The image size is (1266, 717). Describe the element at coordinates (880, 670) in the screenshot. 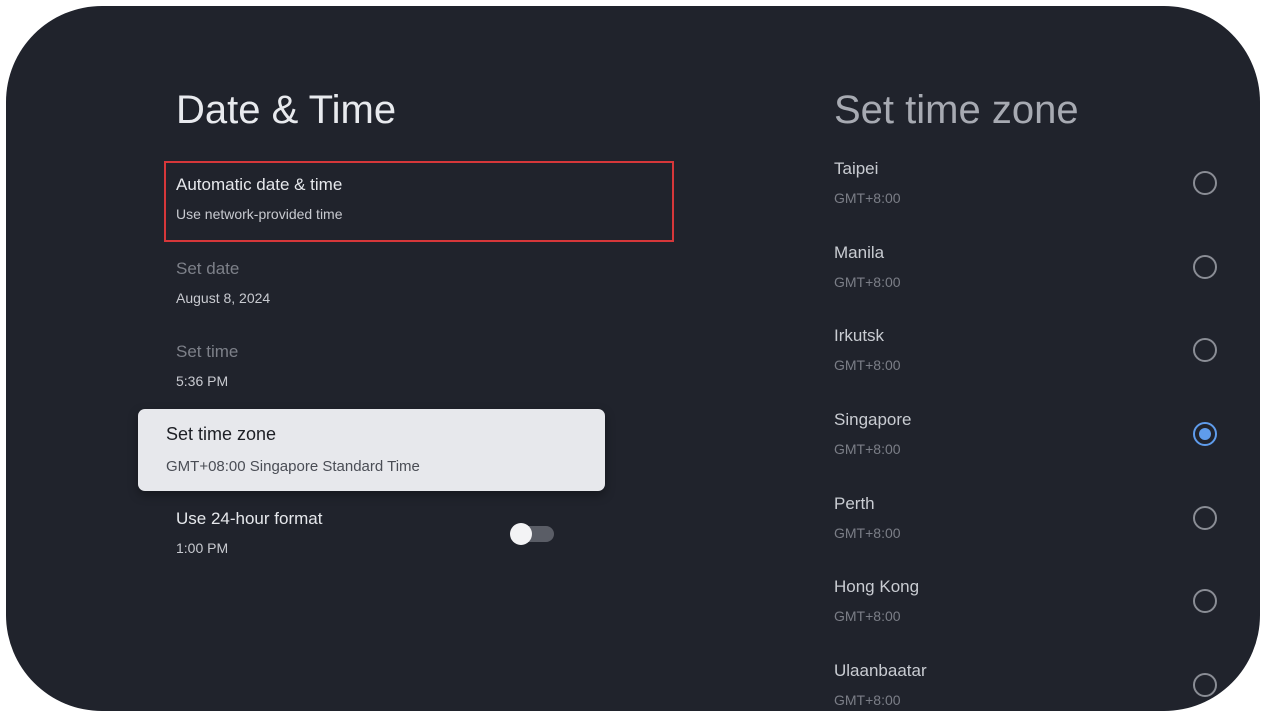

I see `time-zone-name: Ulaanbaatar` at that location.